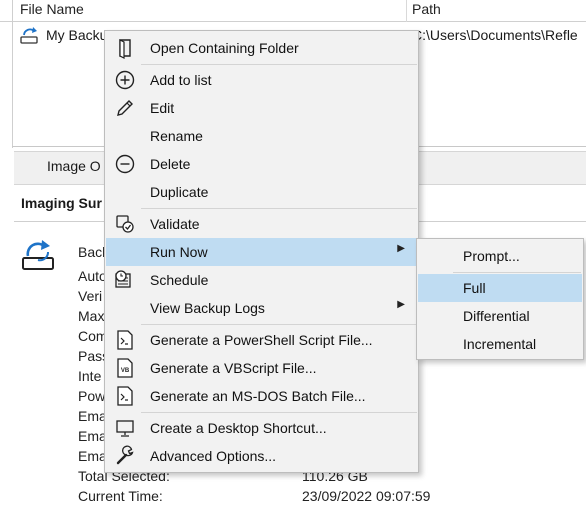 This screenshot has height=510, width=586. I want to click on menu-item-label: View Backup Logs, so click(207, 308).